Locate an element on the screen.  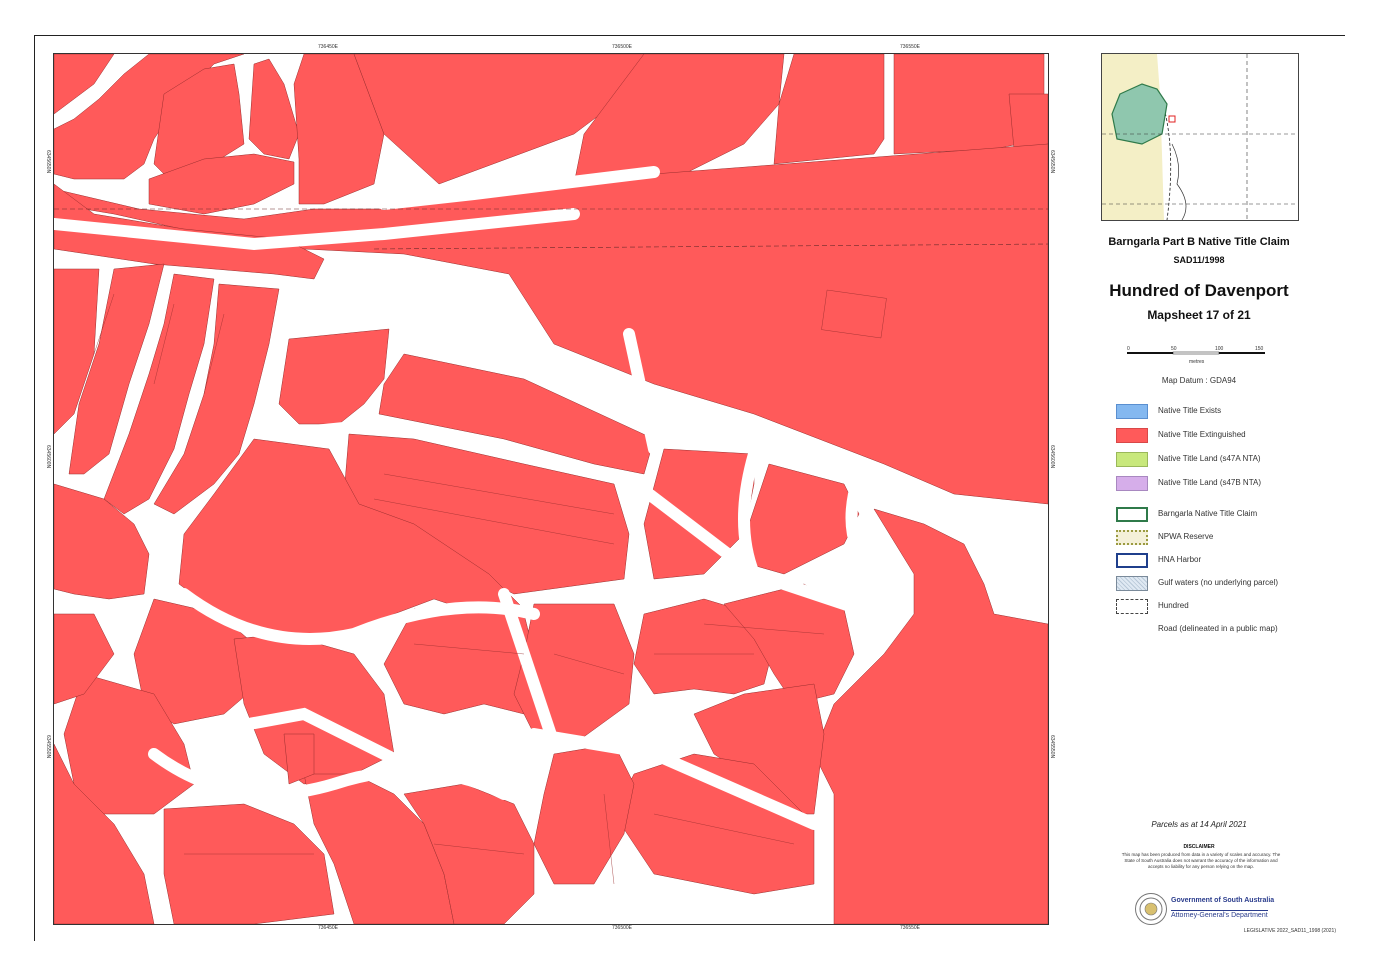
department-name: Attorney-General's Department is located at coordinates (1219, 914).